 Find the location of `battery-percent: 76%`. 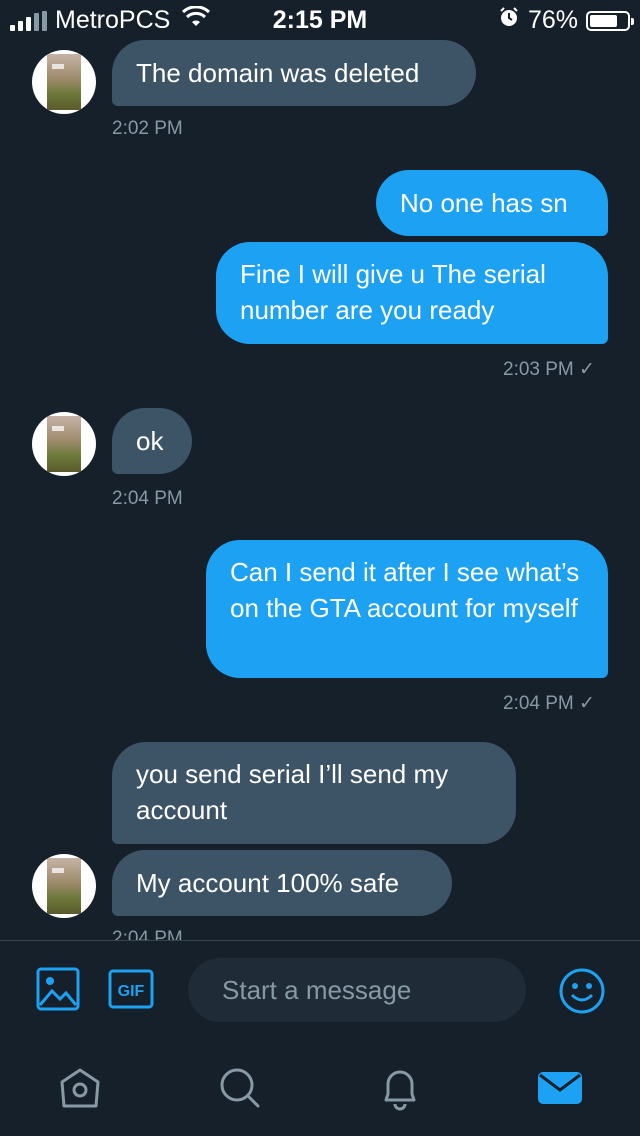

battery-percent: 76% is located at coordinates (552, 20).